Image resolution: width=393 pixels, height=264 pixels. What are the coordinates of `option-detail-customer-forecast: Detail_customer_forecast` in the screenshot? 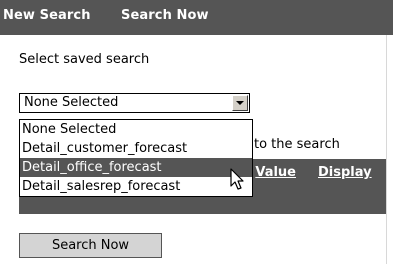 It's located at (136, 148).